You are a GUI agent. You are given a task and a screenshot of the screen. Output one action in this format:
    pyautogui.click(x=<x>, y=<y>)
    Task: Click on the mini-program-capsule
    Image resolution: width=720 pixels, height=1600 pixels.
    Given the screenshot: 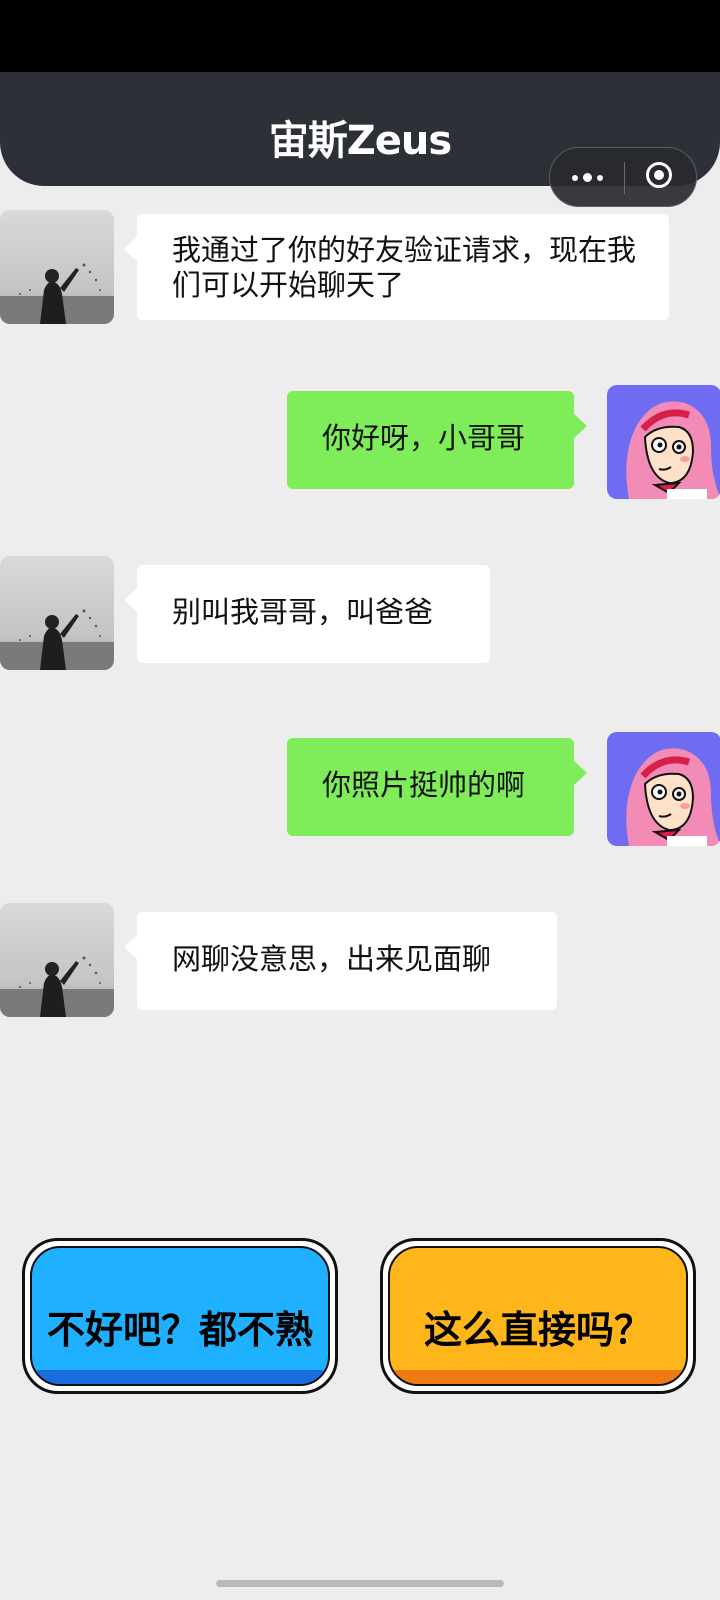 What is the action you would take?
    pyautogui.click(x=623, y=177)
    